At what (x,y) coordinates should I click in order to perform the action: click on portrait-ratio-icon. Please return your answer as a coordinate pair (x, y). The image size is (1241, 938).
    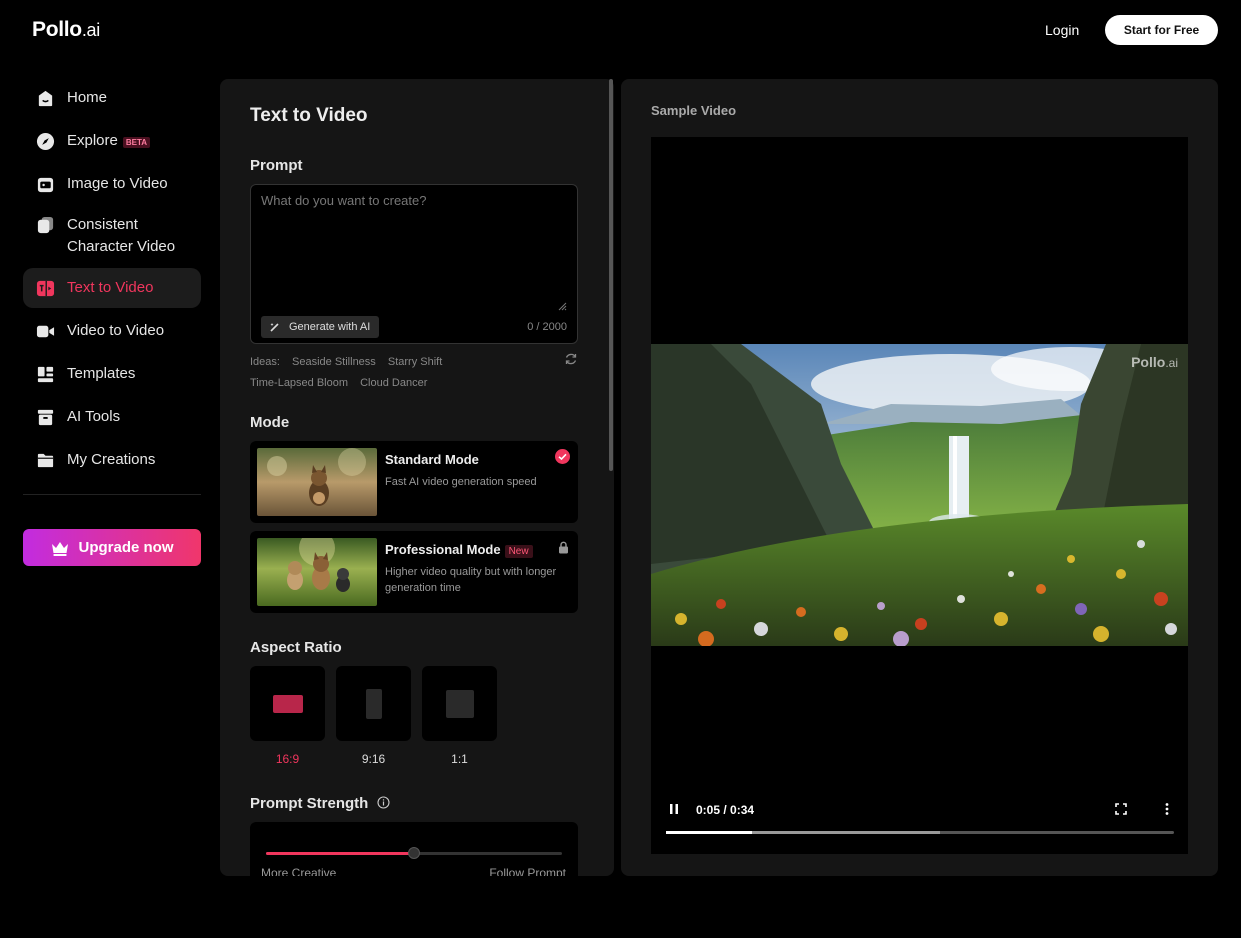
    Looking at the image, I should click on (373, 703).